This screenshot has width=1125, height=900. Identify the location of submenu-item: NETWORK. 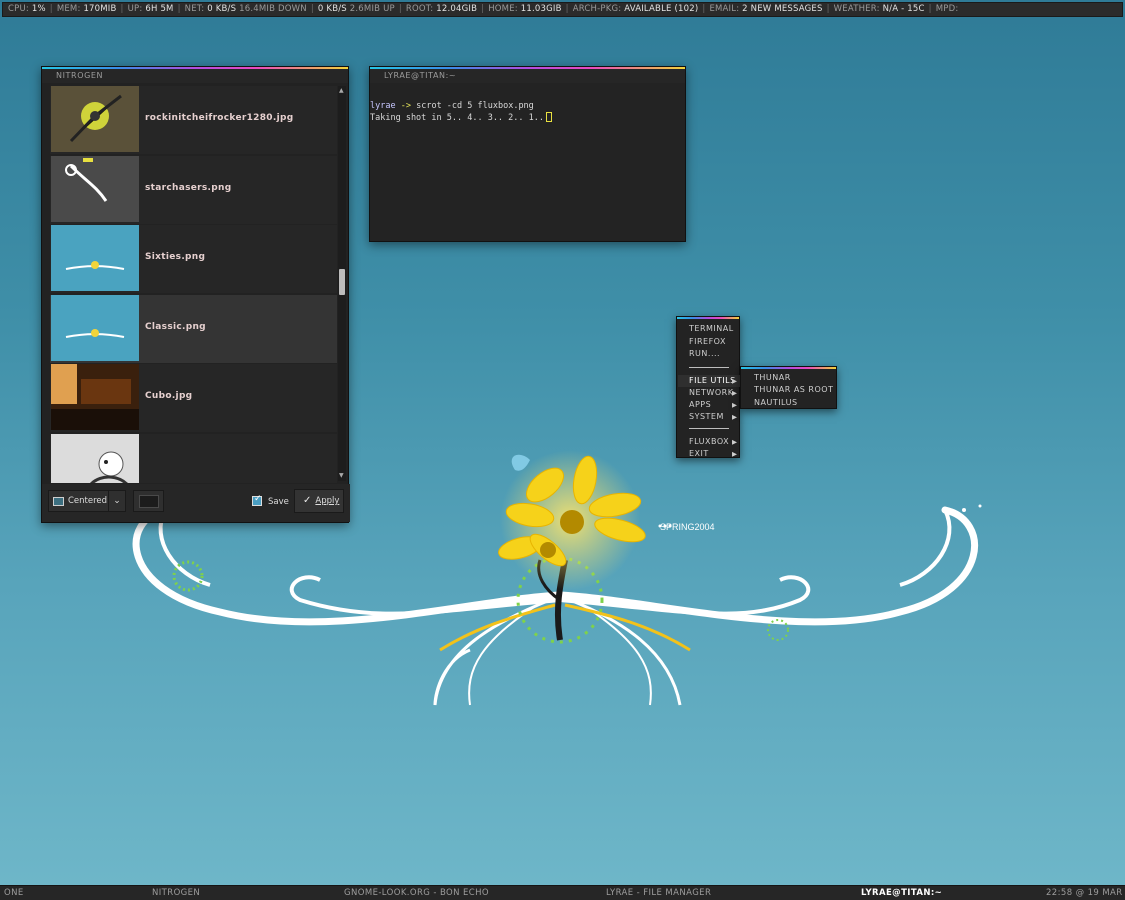
(711, 392).